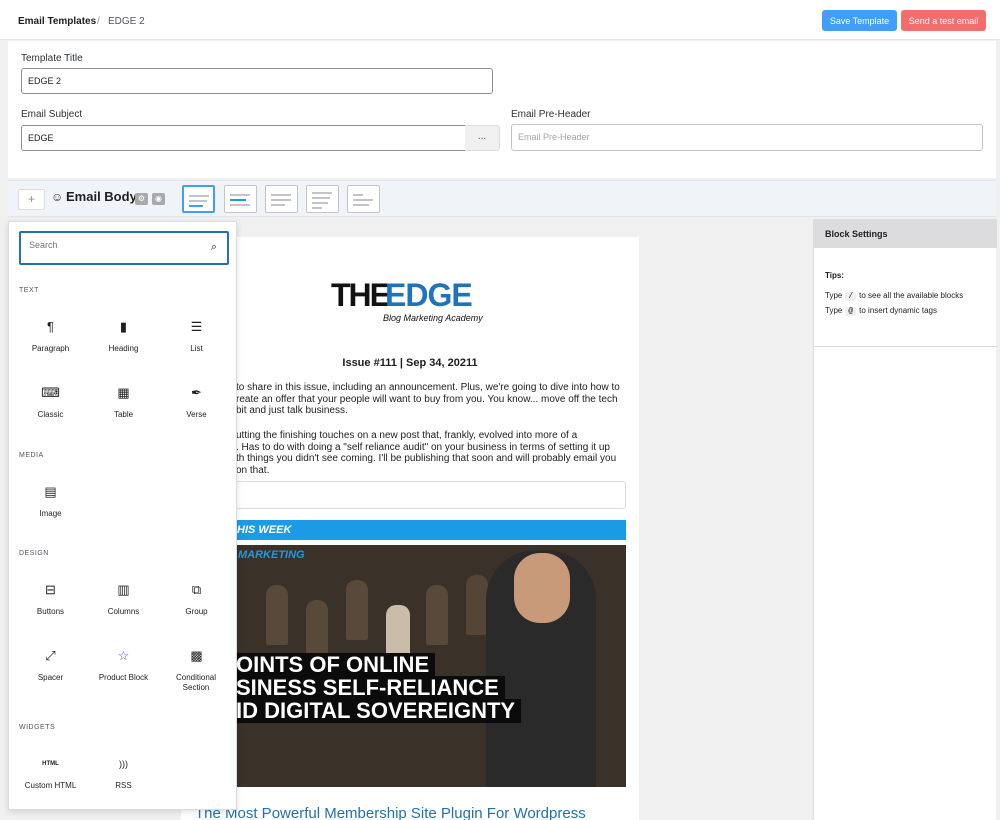 This screenshot has width=1000, height=820. Describe the element at coordinates (126, 21) in the screenshot. I see `breadcrumb-current: EDGE 2` at that location.